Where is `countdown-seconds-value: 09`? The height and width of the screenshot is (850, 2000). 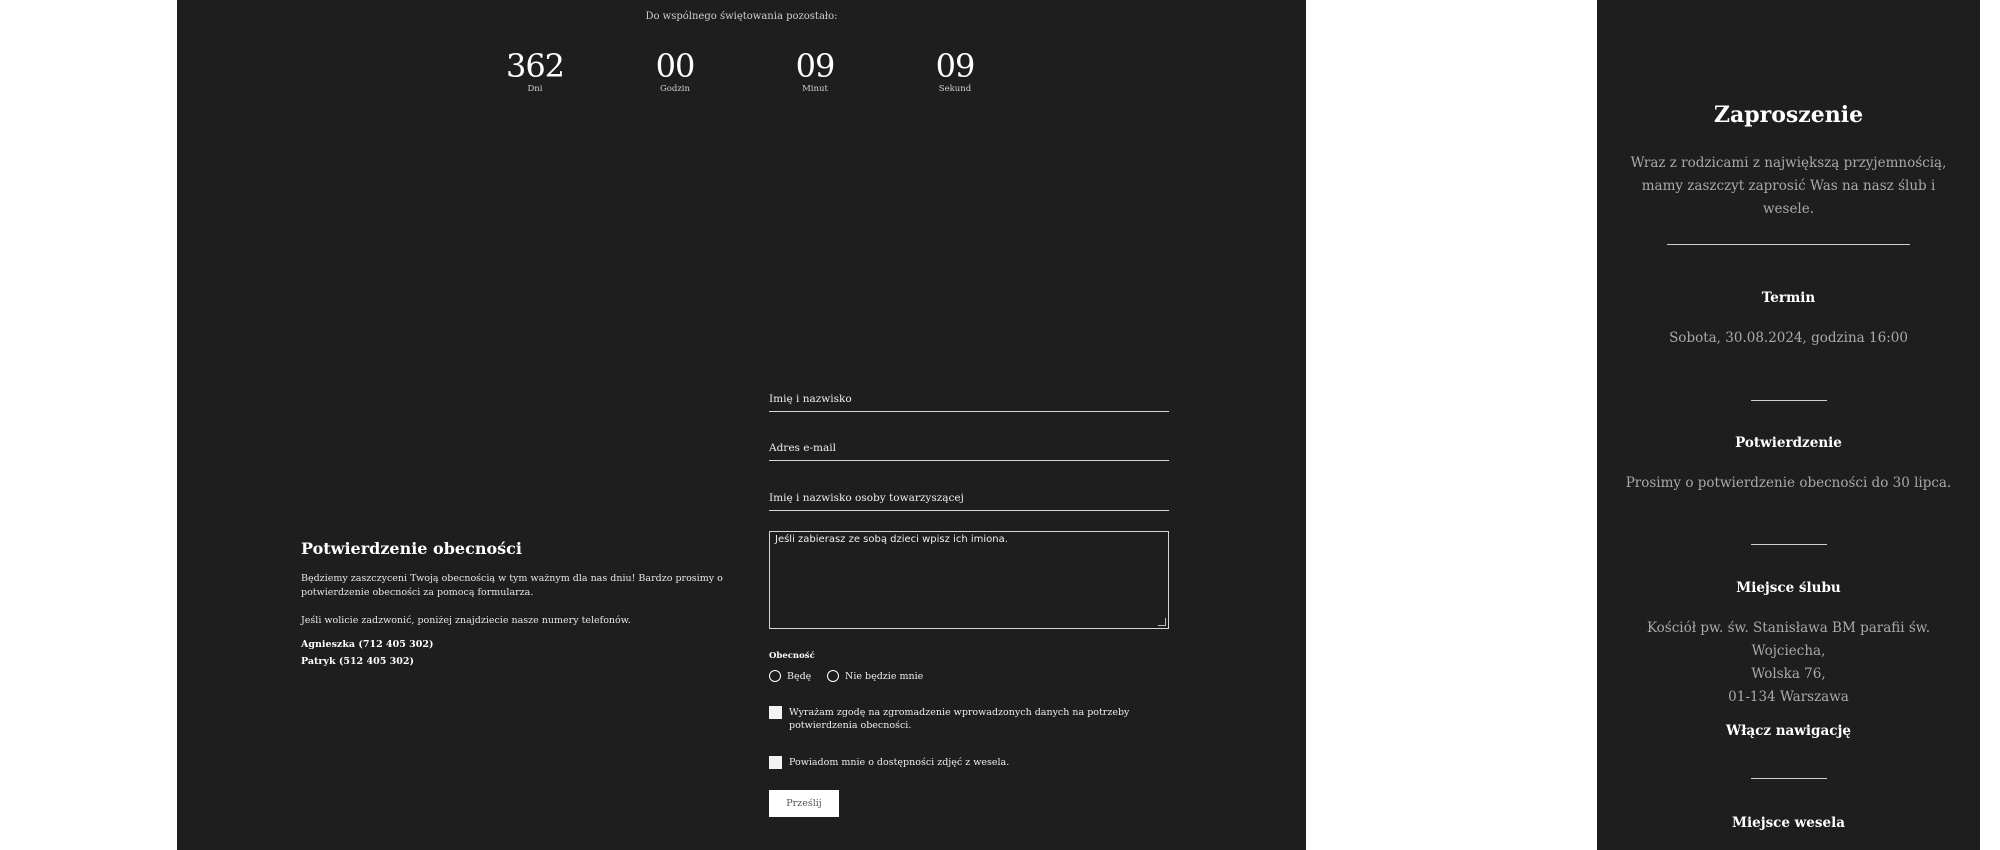 countdown-seconds-value: 09 is located at coordinates (955, 66).